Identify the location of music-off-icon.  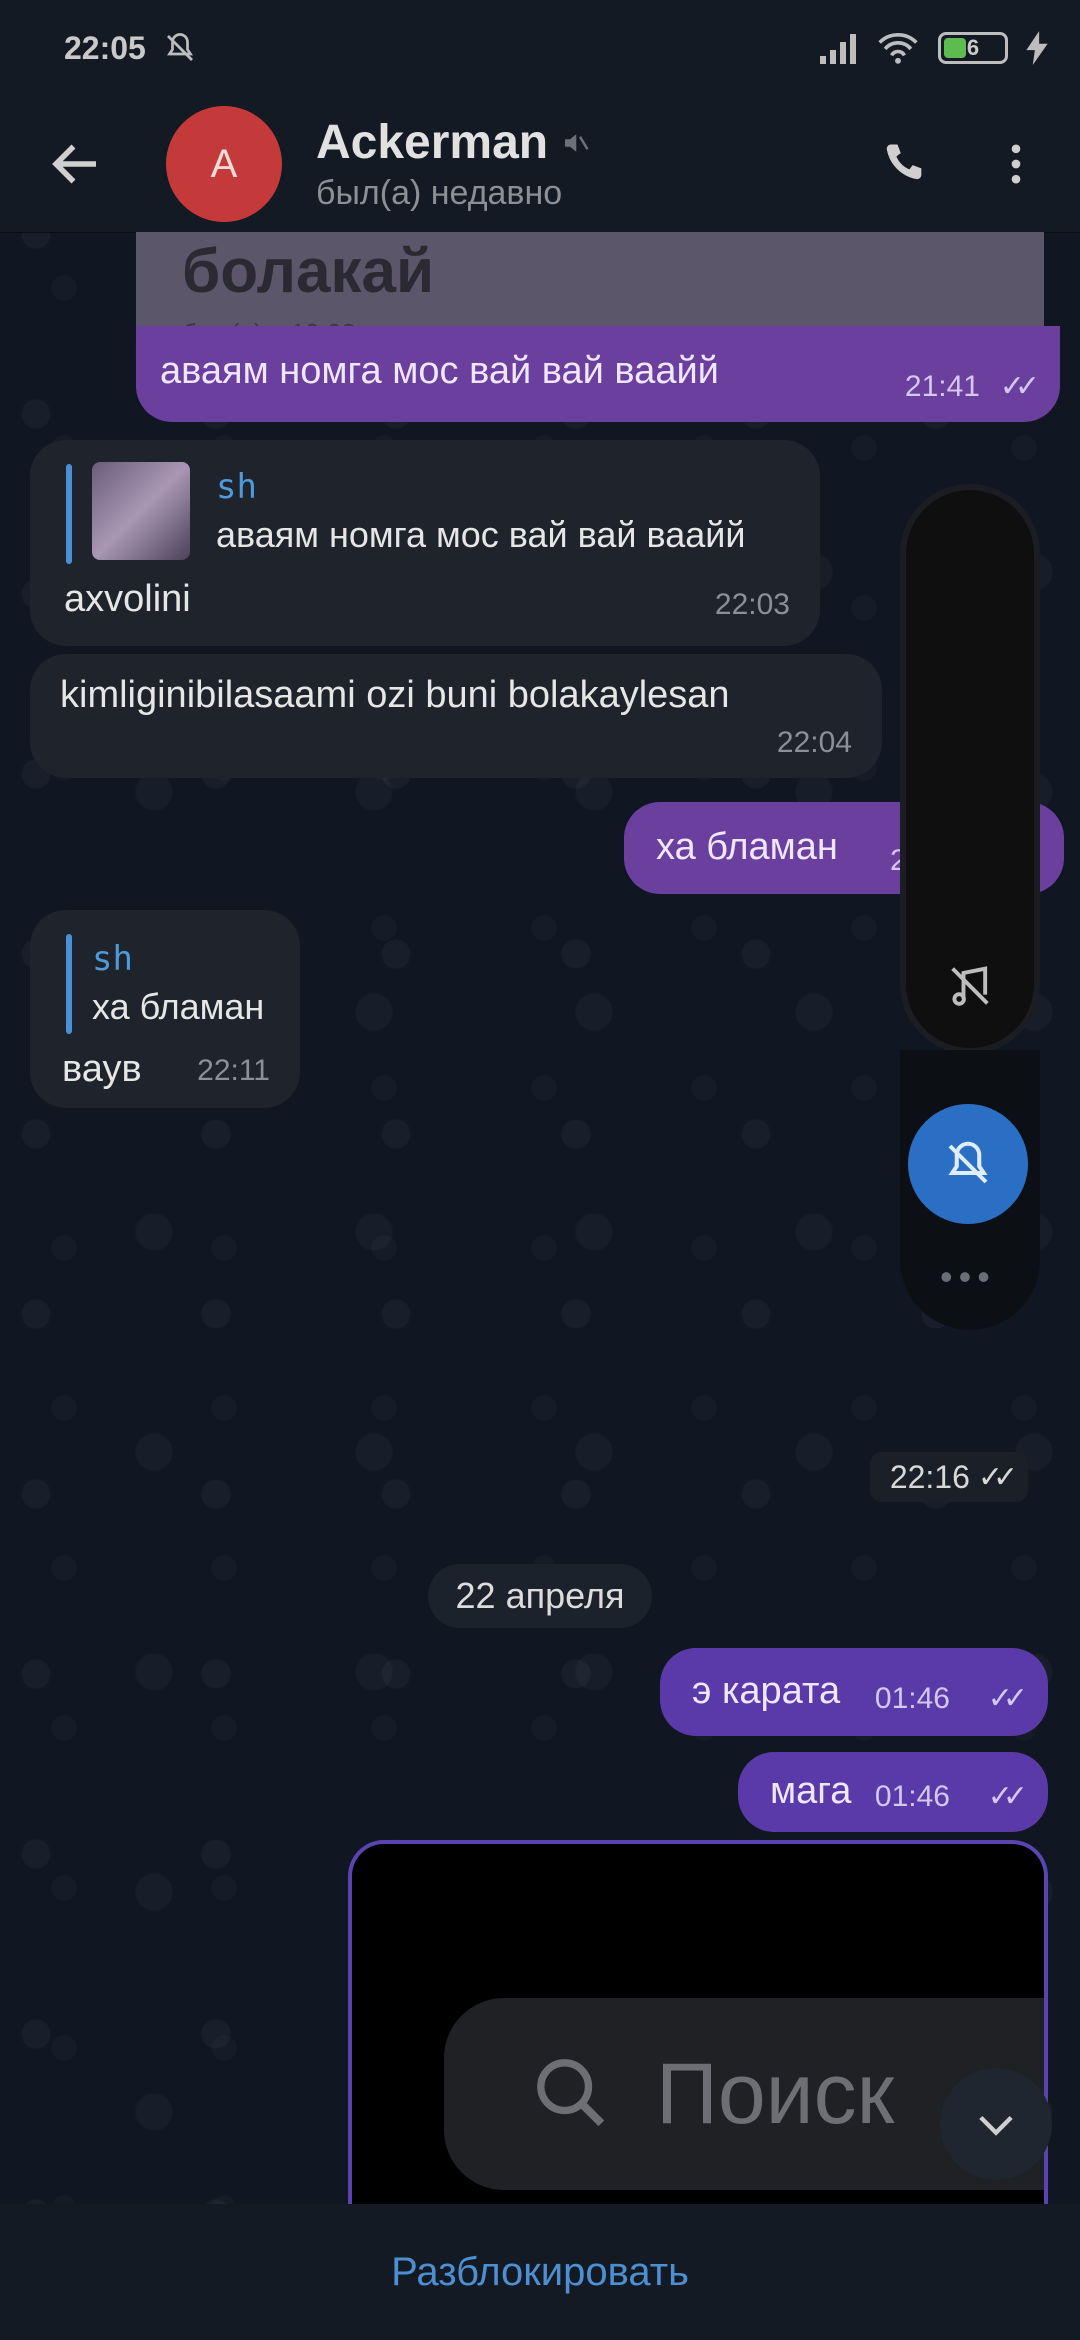
(970, 986).